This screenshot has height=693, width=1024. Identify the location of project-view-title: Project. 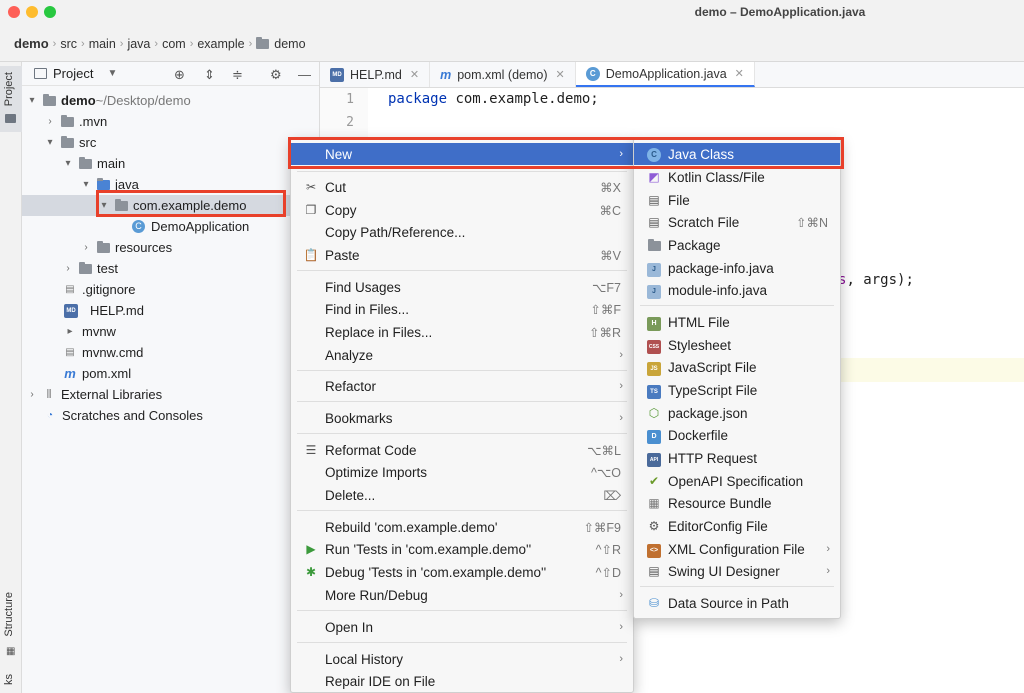
(73, 73).